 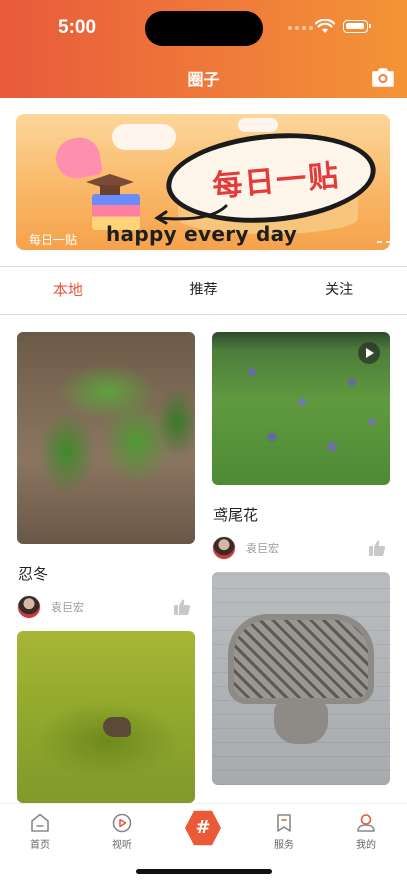 I want to click on tab-following: 关注, so click(x=339, y=290).